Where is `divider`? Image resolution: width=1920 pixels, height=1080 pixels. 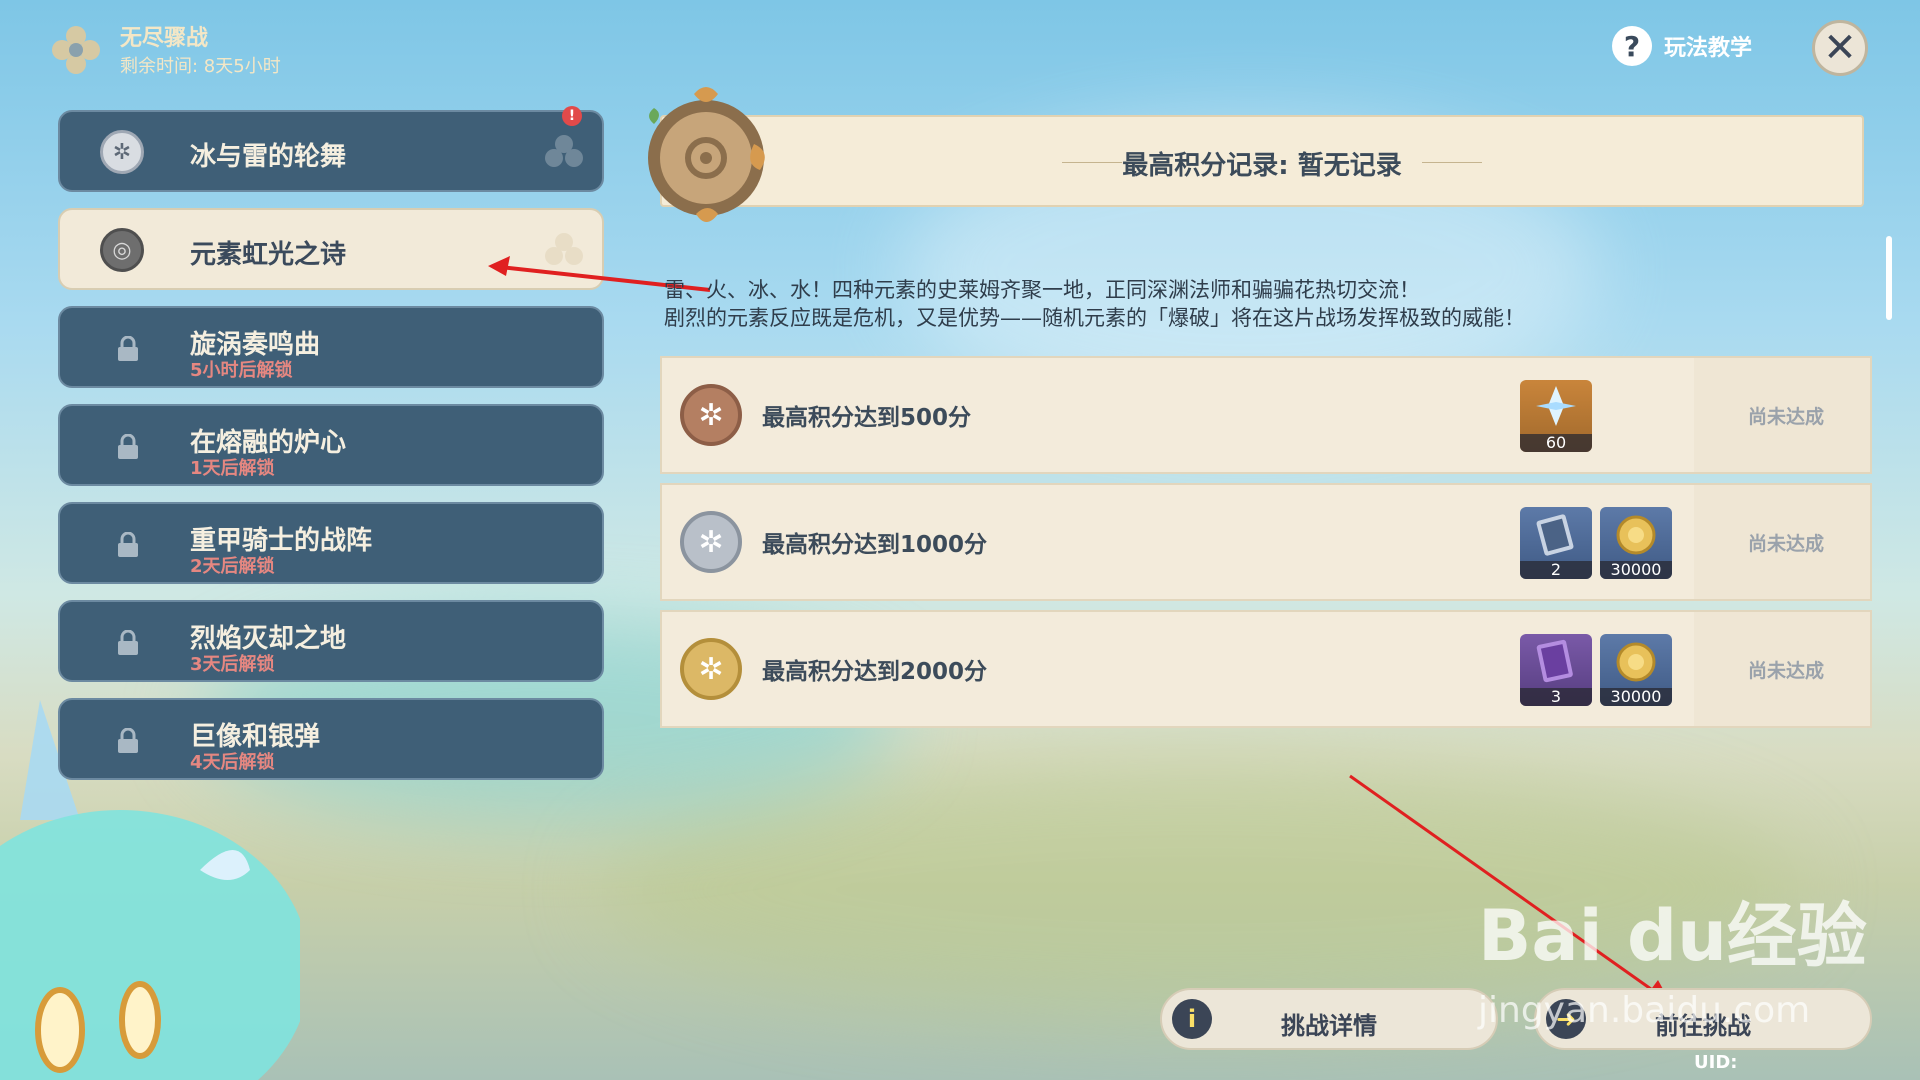 divider is located at coordinates (1452, 162).